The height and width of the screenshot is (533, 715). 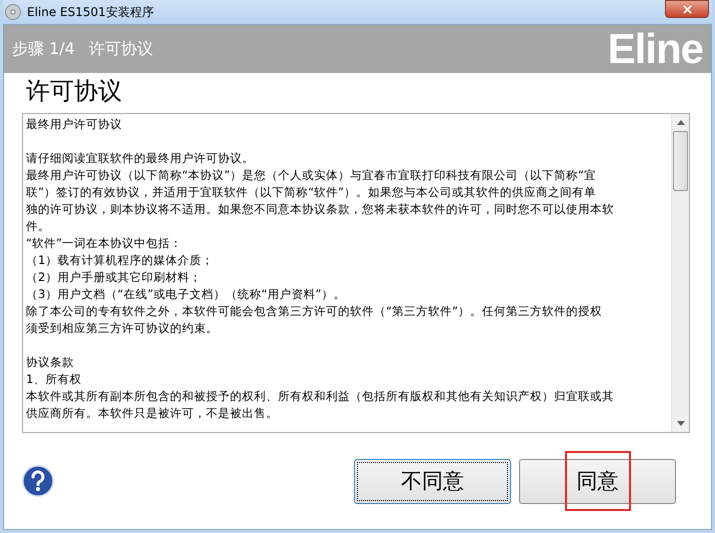 What do you see at coordinates (74, 91) in the screenshot?
I see `page-title: 许可协议` at bounding box center [74, 91].